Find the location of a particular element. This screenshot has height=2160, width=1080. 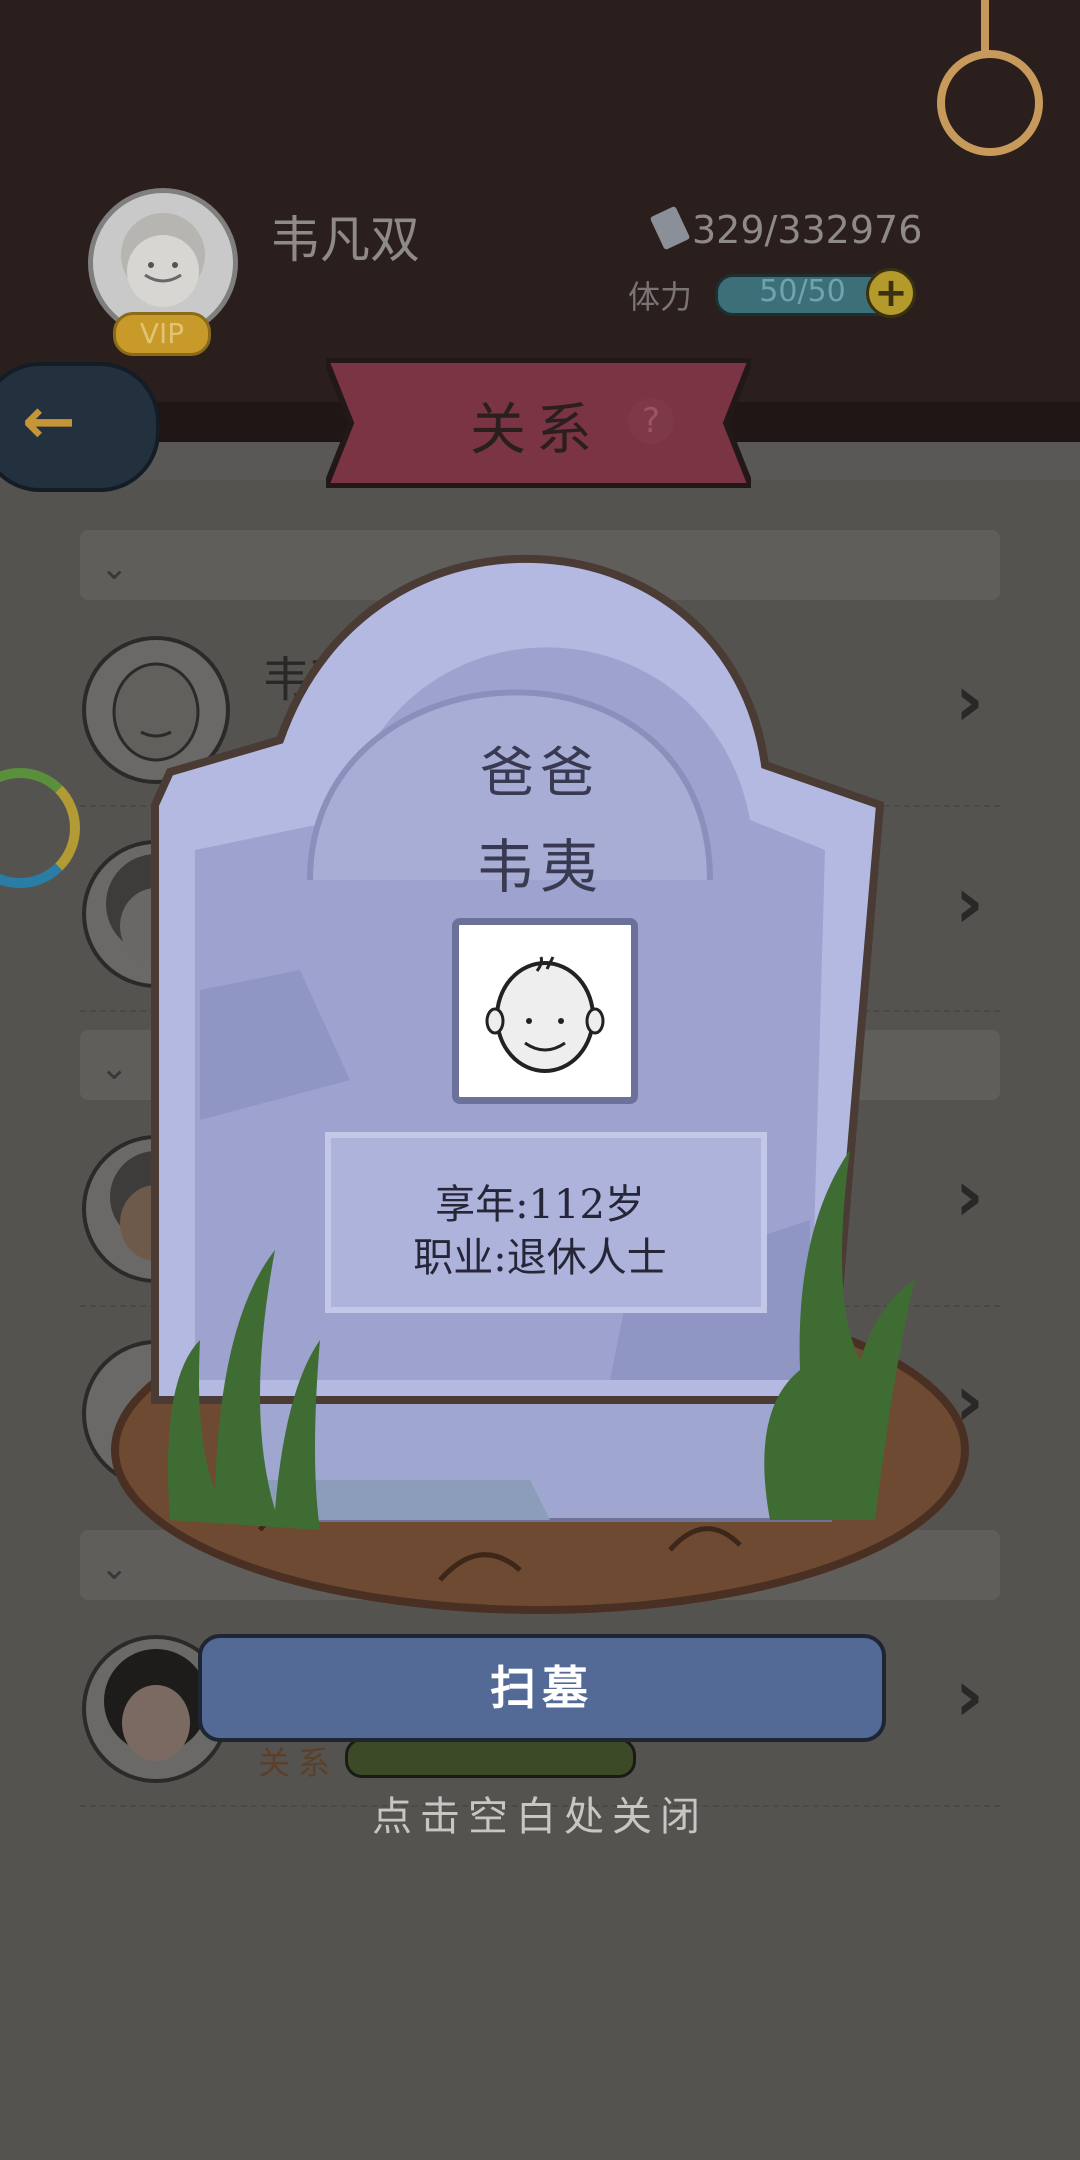

coin-count: 329/332976 is located at coordinates (807, 230).